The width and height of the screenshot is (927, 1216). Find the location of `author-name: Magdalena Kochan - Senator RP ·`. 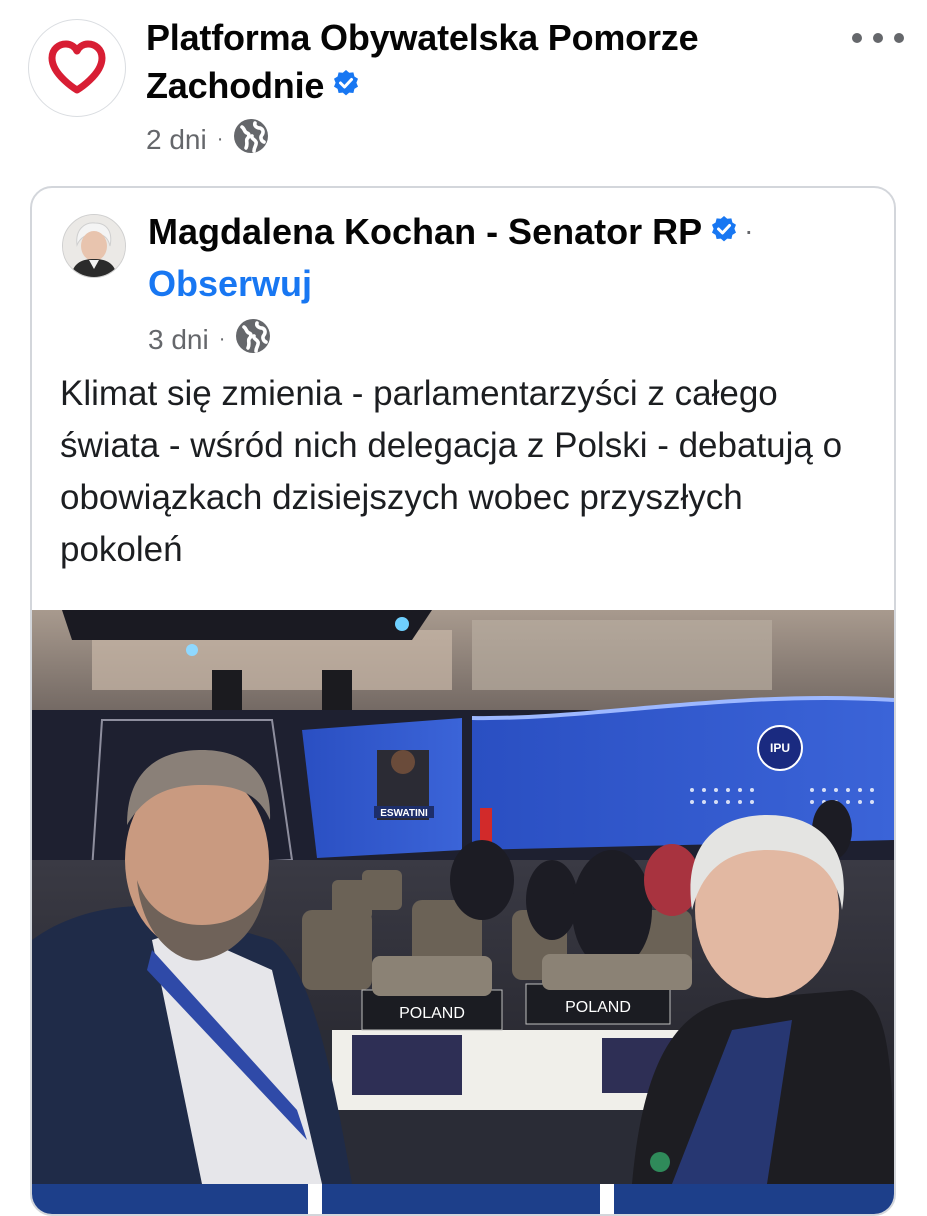

author-name: Magdalena Kochan - Senator RP · is located at coordinates (450, 233).